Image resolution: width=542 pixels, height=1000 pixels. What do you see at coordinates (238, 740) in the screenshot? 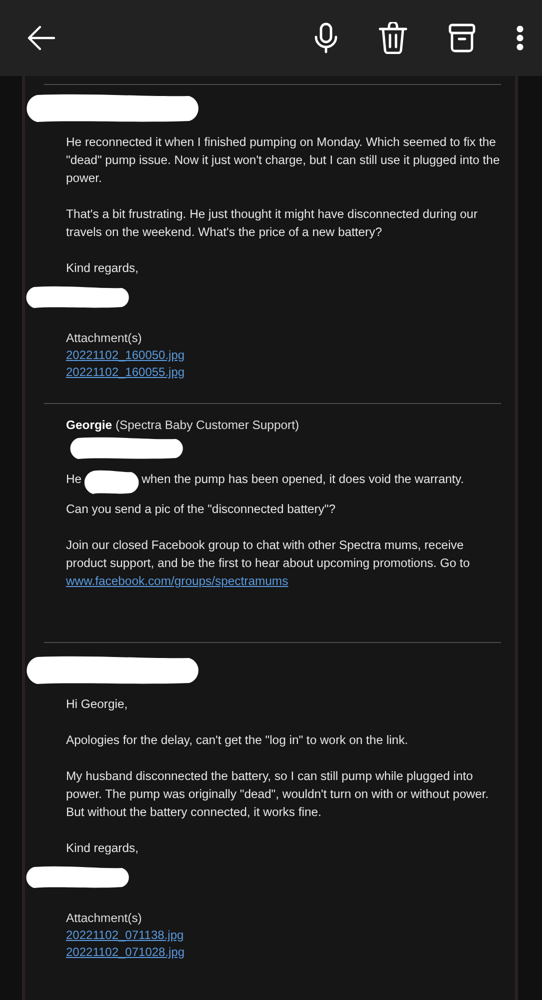
I see `message-text: Apologies for the delay, can't get the "log in" to work on the link.` at bounding box center [238, 740].